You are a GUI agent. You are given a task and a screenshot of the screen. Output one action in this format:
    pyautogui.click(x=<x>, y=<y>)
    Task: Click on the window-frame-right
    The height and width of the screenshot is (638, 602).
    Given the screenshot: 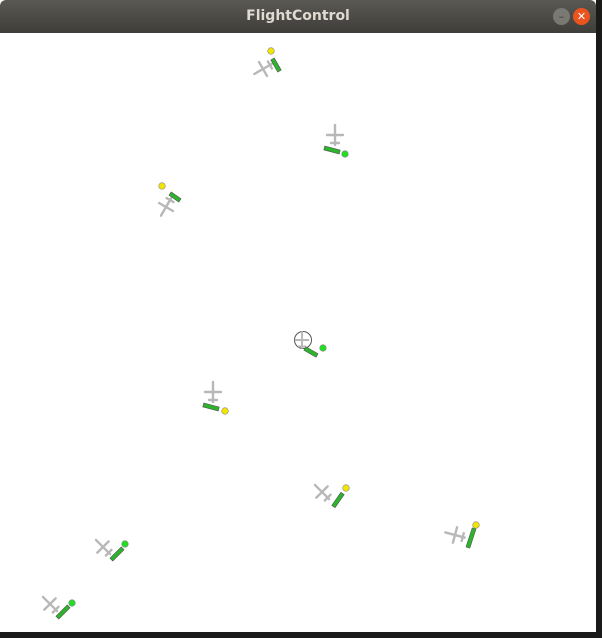 What is the action you would take?
    pyautogui.click(x=599, y=319)
    